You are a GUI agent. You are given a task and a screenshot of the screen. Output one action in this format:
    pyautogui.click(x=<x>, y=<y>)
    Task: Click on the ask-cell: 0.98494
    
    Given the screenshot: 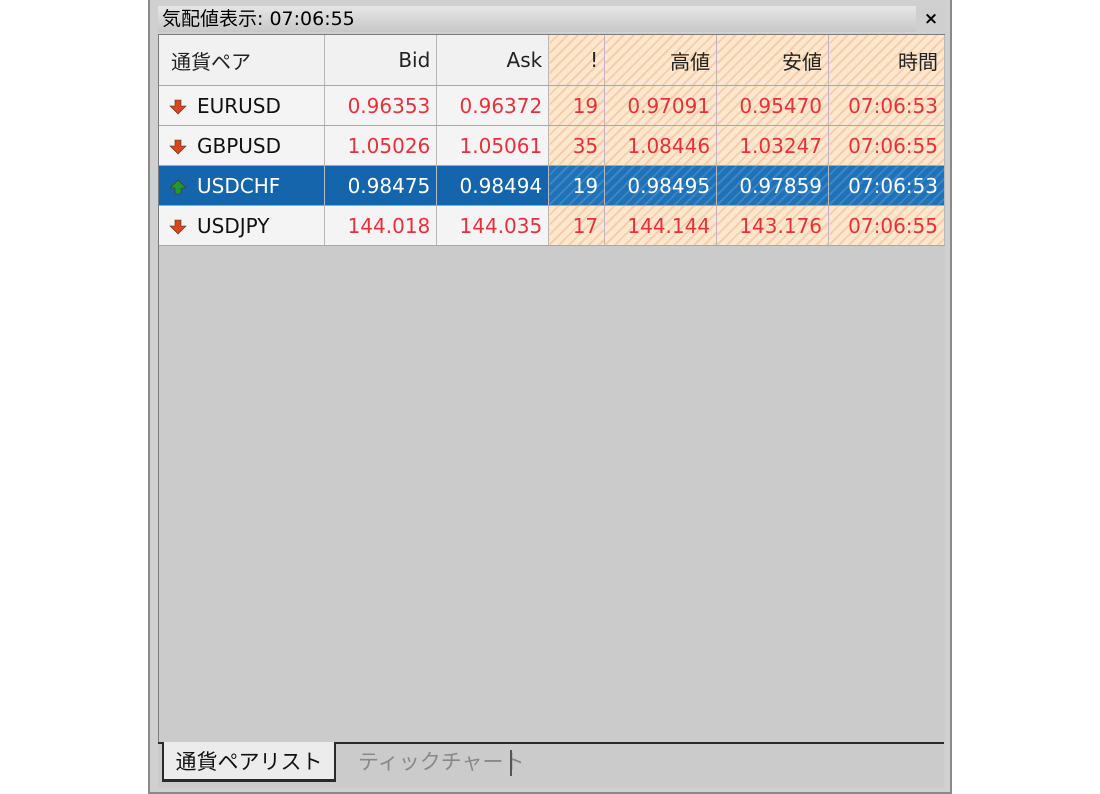 What is the action you would take?
    pyautogui.click(x=493, y=185)
    